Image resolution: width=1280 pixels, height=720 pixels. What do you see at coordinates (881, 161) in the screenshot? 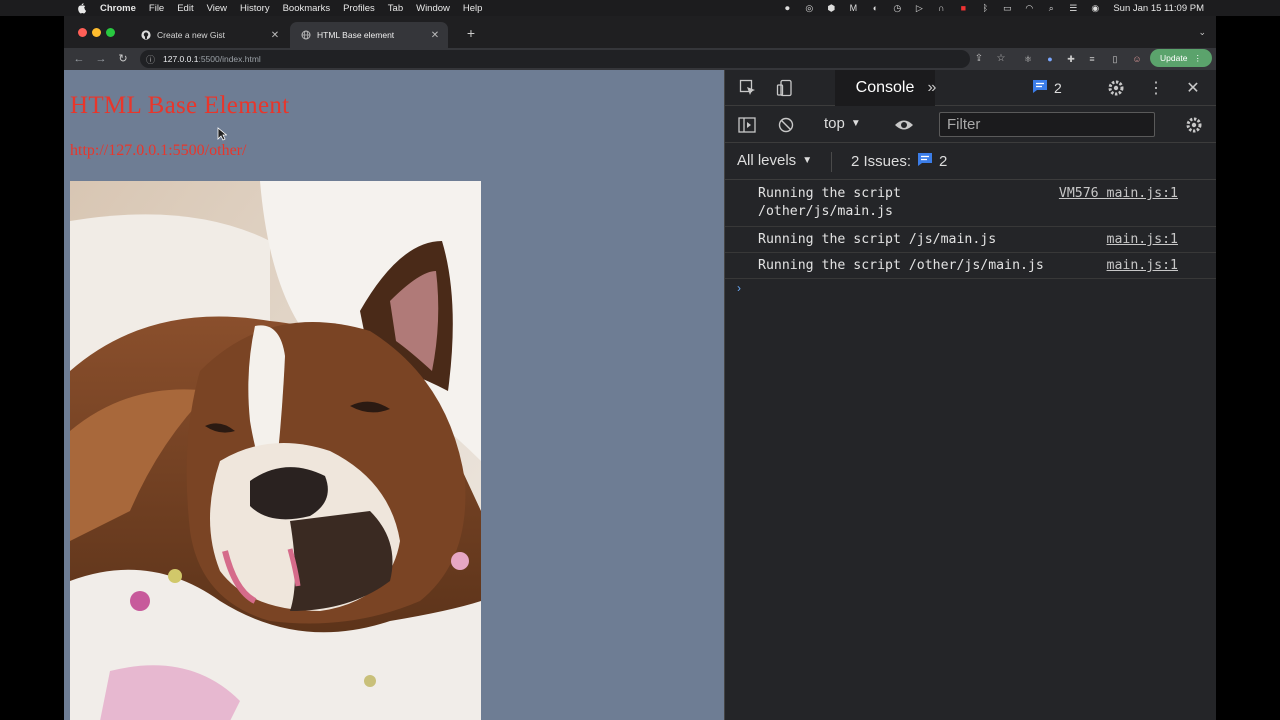
I see `issues-label: 2 Issues:` at bounding box center [881, 161].